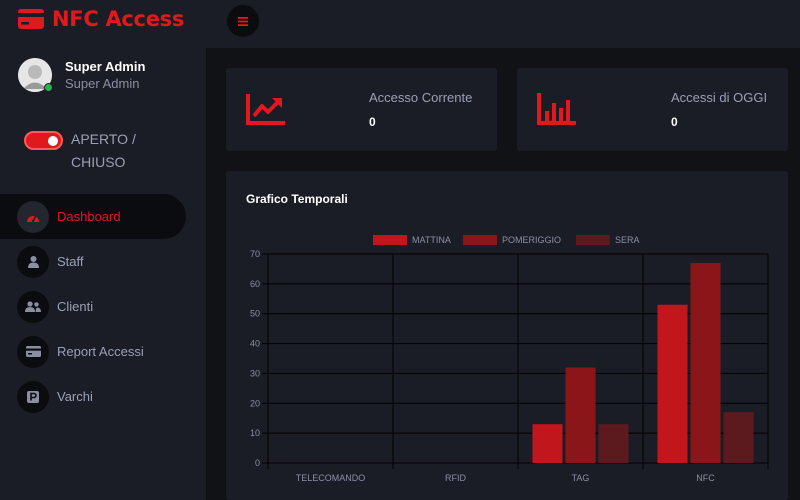 The height and width of the screenshot is (500, 800). I want to click on brand: NFC Access, so click(101, 19).